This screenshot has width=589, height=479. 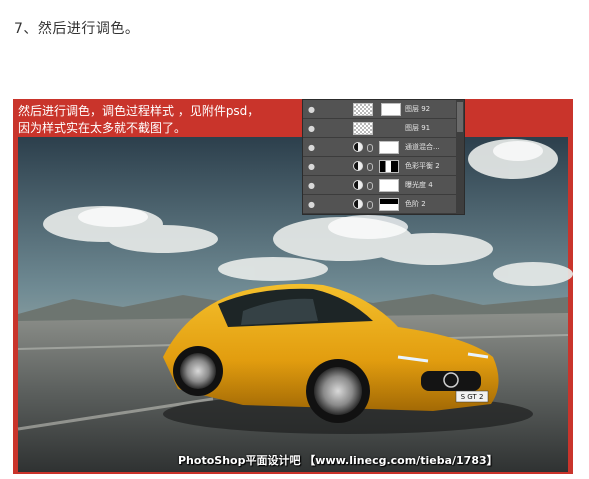 I want to click on layer-row: ● 色彩平衡 2, so click(x=383, y=167).